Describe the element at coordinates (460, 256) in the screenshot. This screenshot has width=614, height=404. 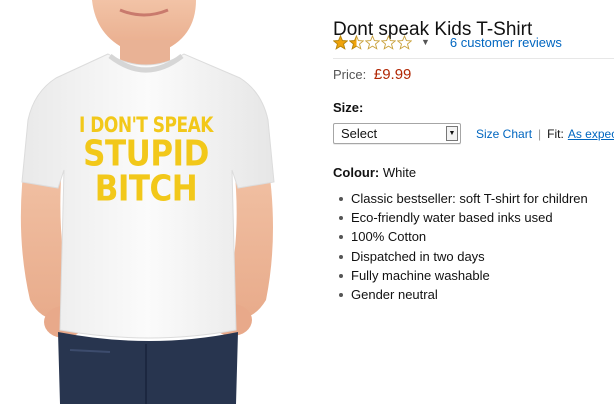
I see `list-item: Dispatched in two days` at that location.